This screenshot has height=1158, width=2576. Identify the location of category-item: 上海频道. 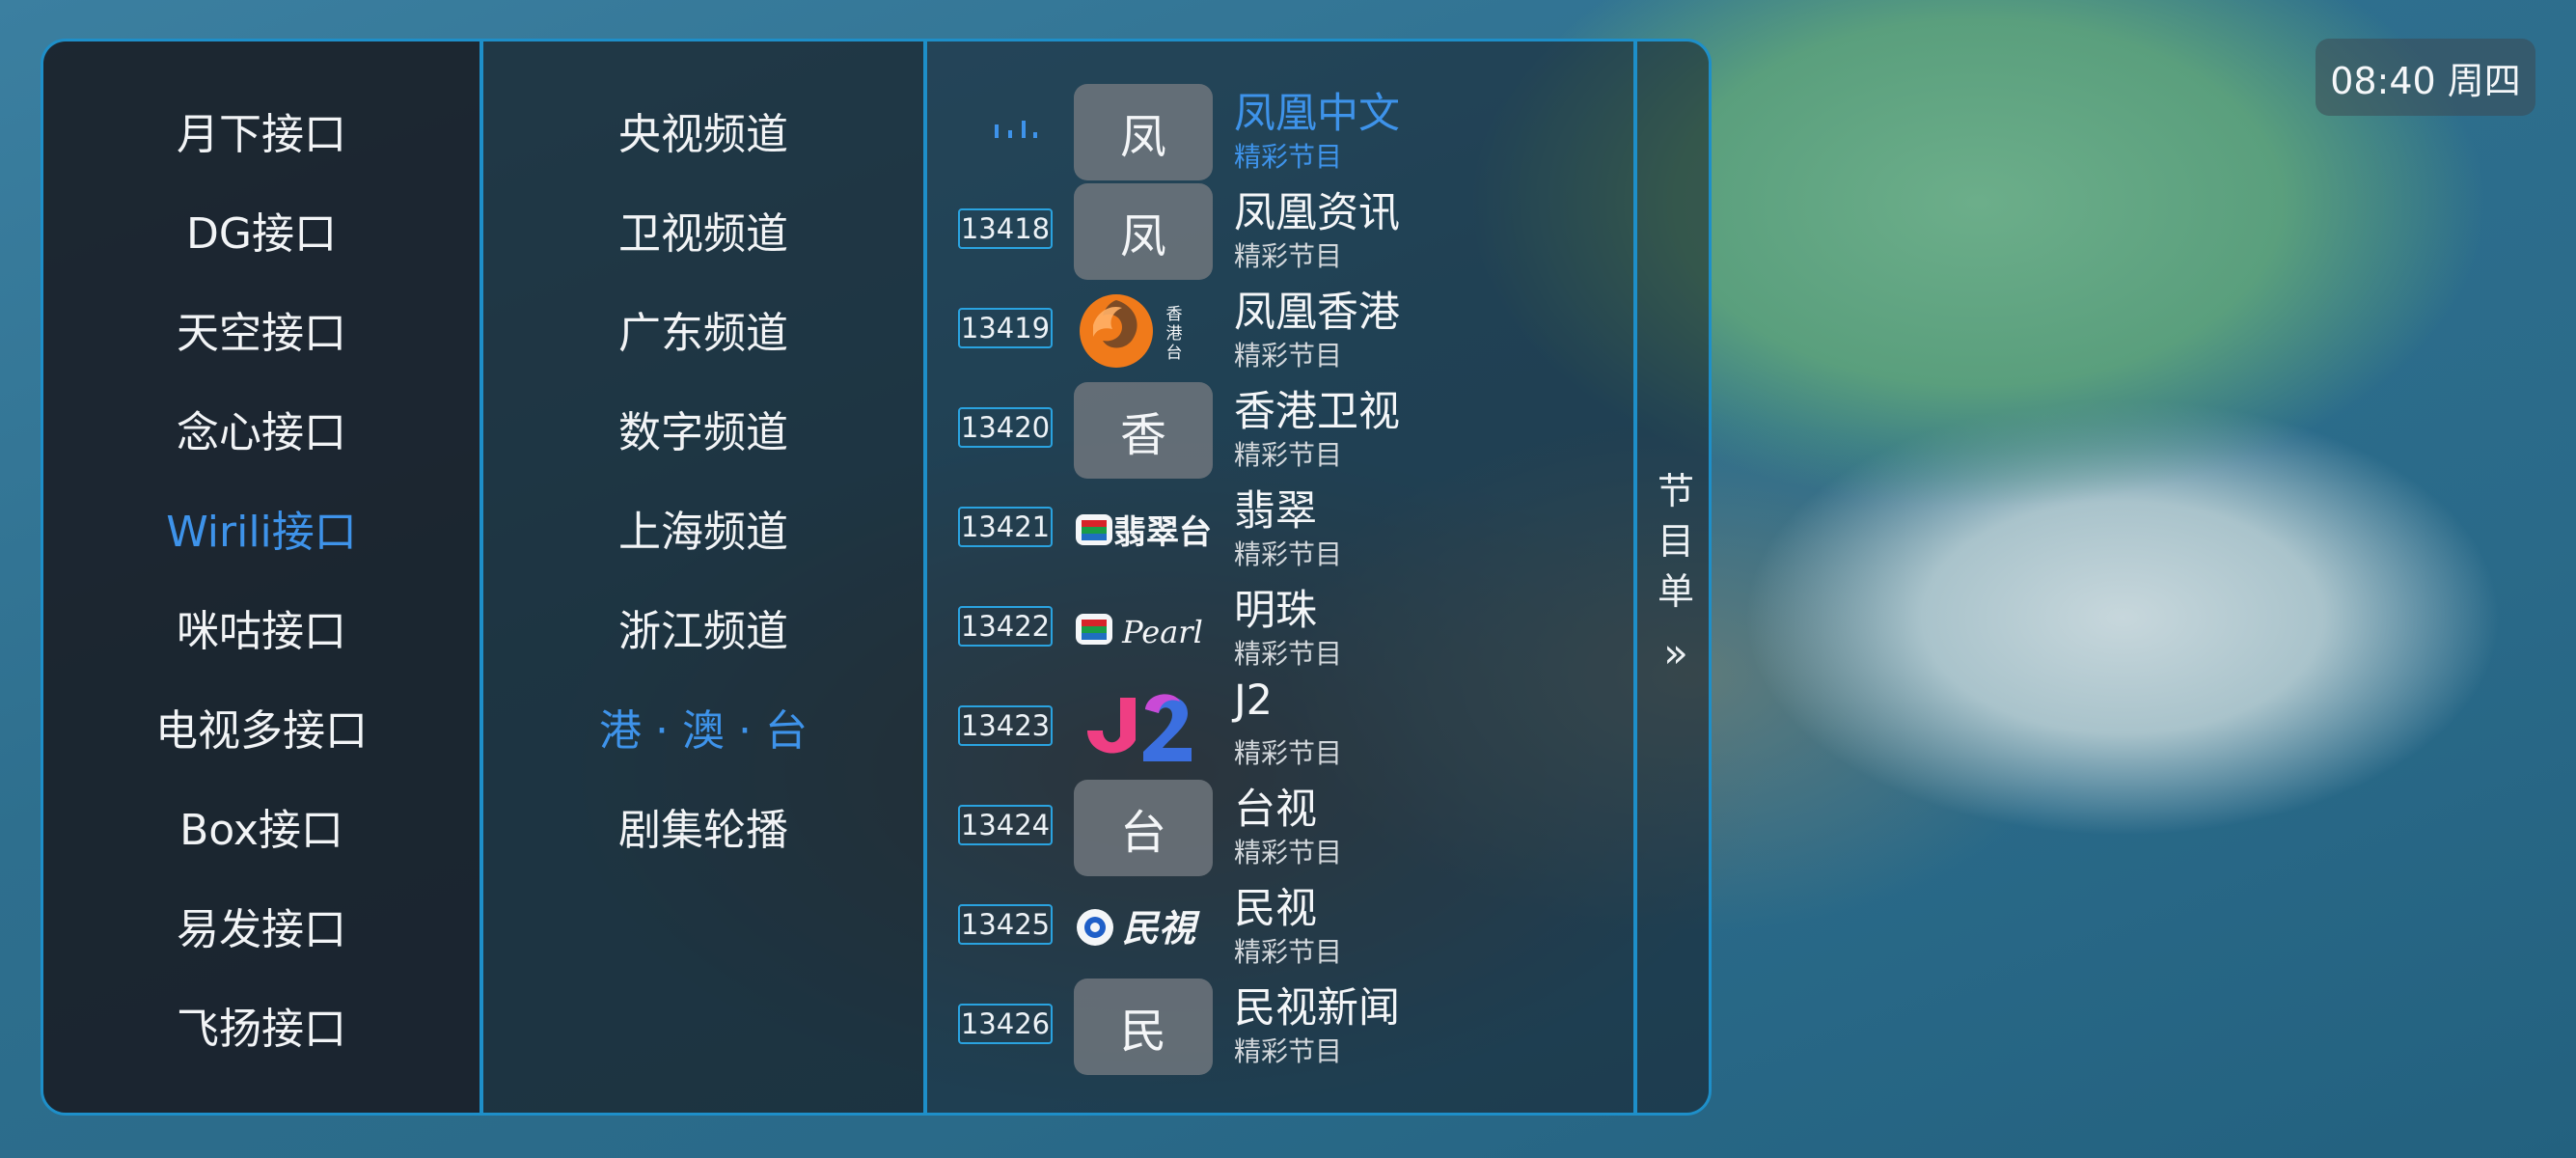
(703, 527).